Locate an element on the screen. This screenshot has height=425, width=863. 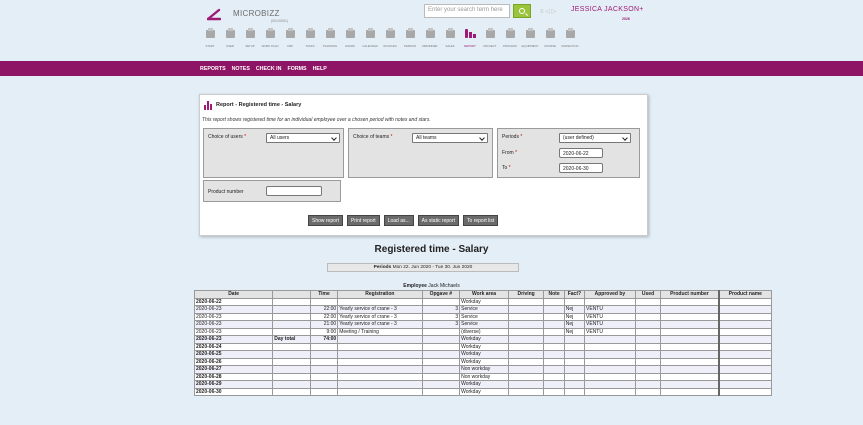
table-row: 2020-06-30 Workday is located at coordinates (482, 391).